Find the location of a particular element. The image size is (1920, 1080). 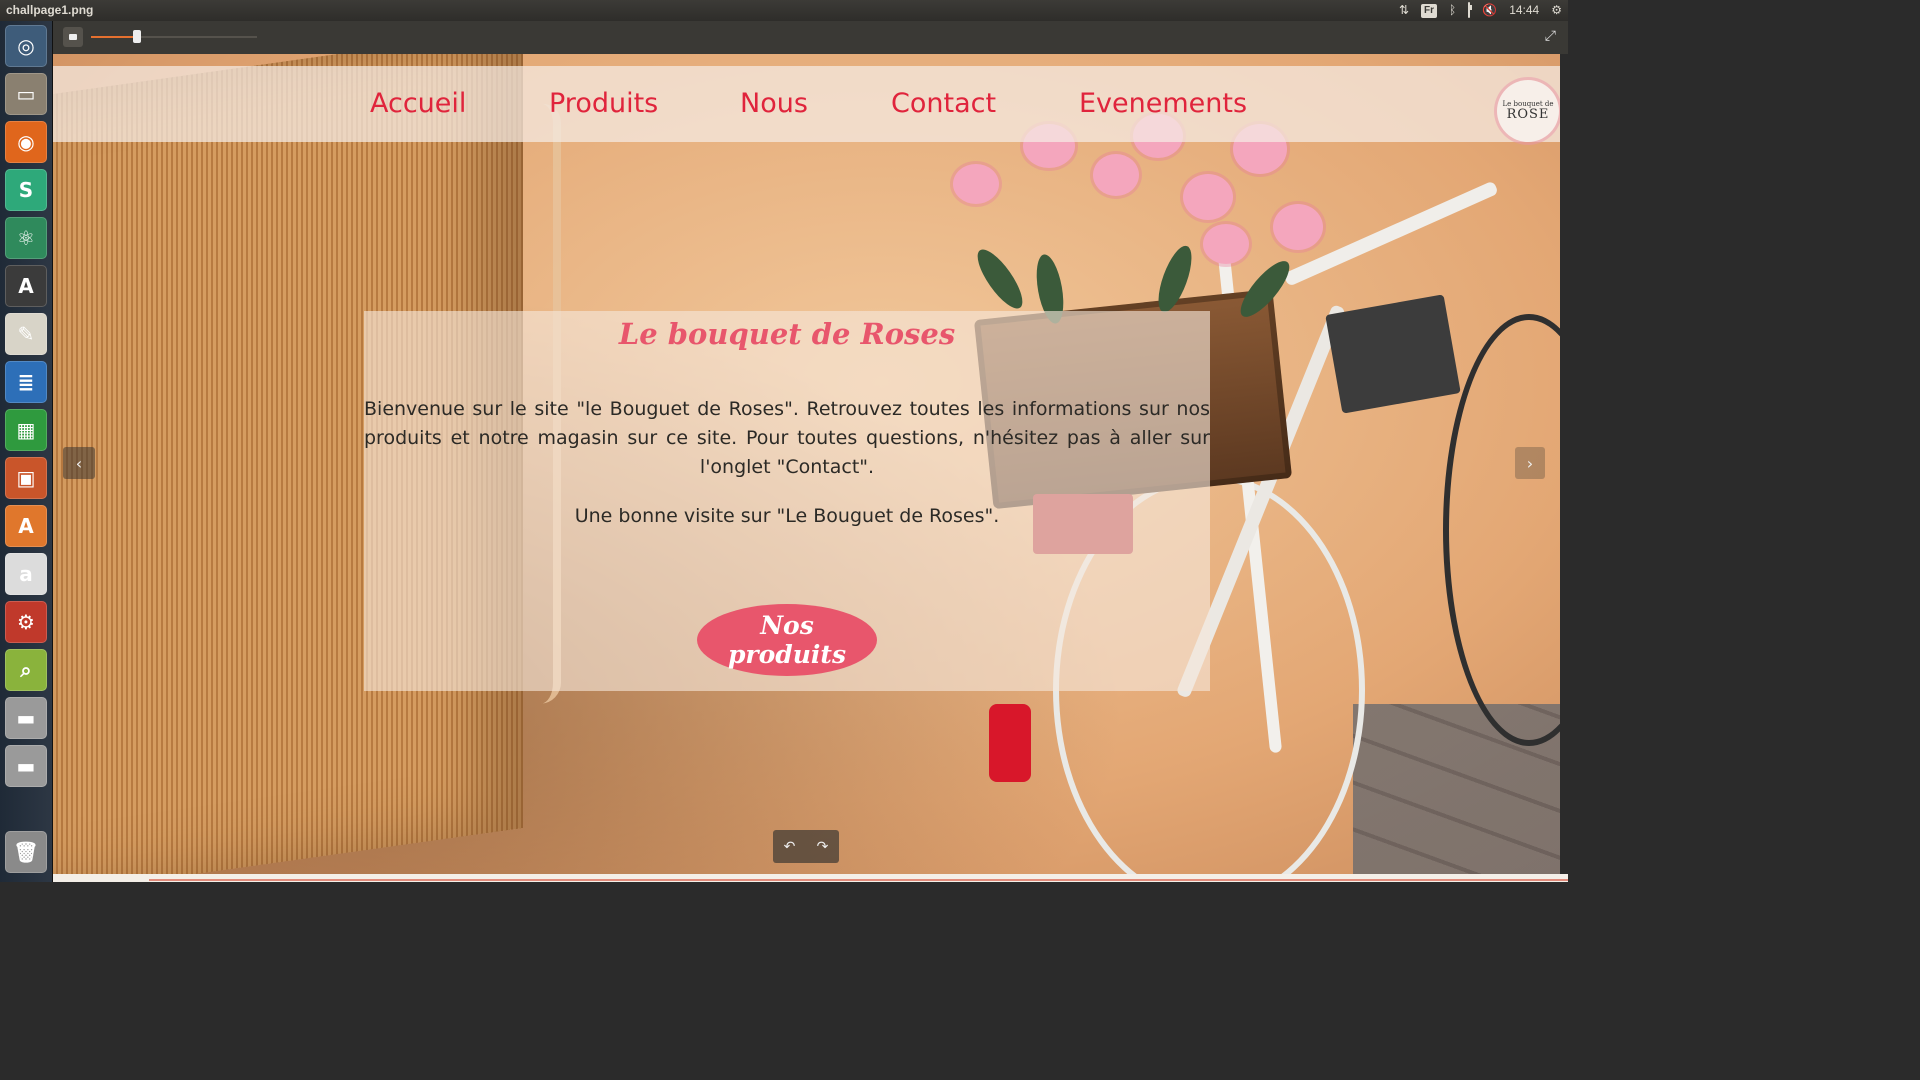

next-image-button: › is located at coordinates (1530, 463).